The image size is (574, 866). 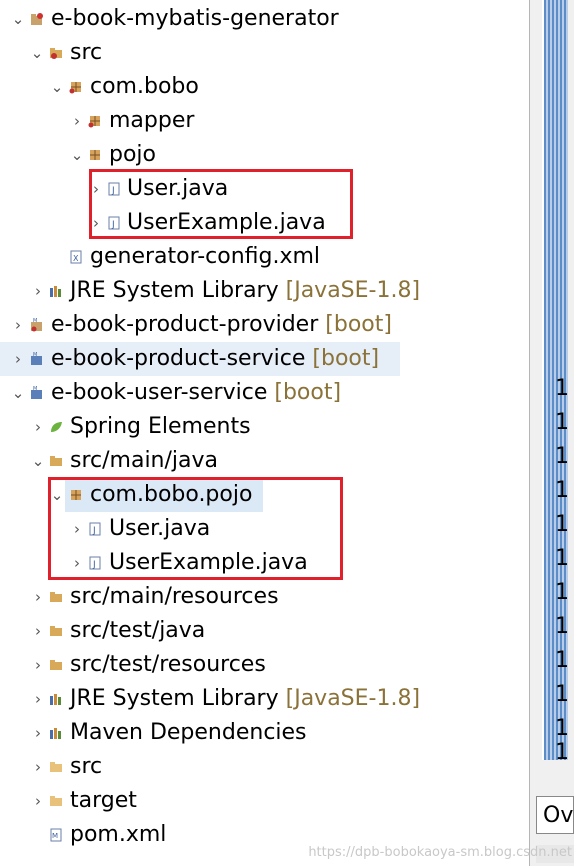 What do you see at coordinates (118, 834) in the screenshot?
I see `tree-label: pom.xml` at bounding box center [118, 834].